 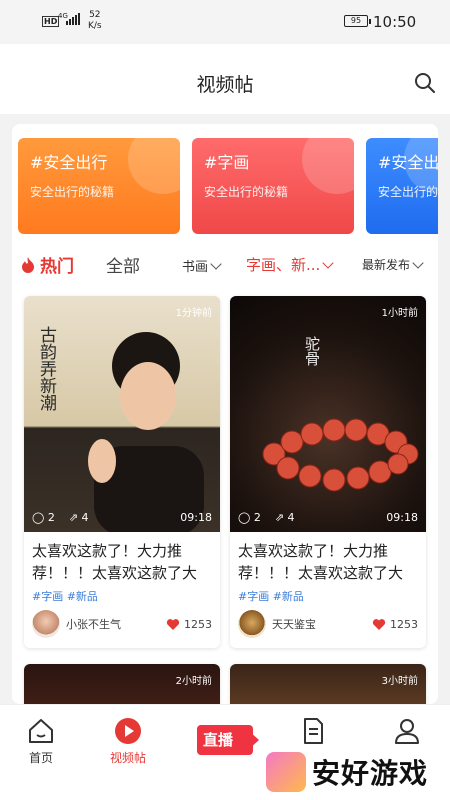 What do you see at coordinates (40, 758) in the screenshot?
I see `tab-label: 首页` at bounding box center [40, 758].